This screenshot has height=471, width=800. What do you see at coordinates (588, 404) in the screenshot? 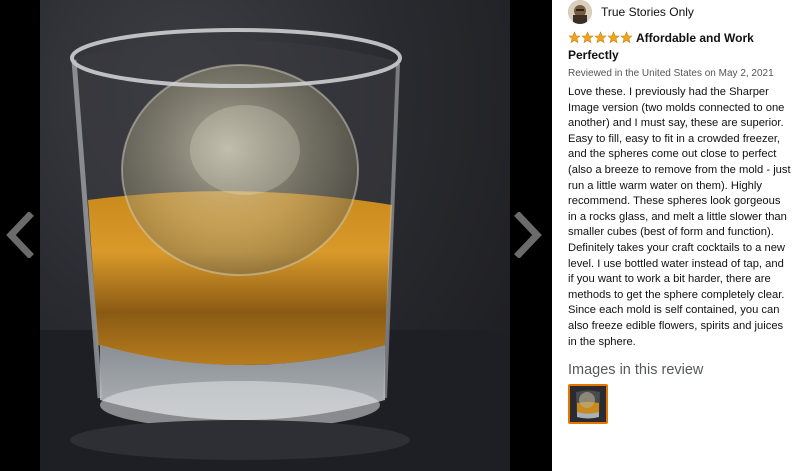
I see `review-image-thumbnail` at bounding box center [588, 404].